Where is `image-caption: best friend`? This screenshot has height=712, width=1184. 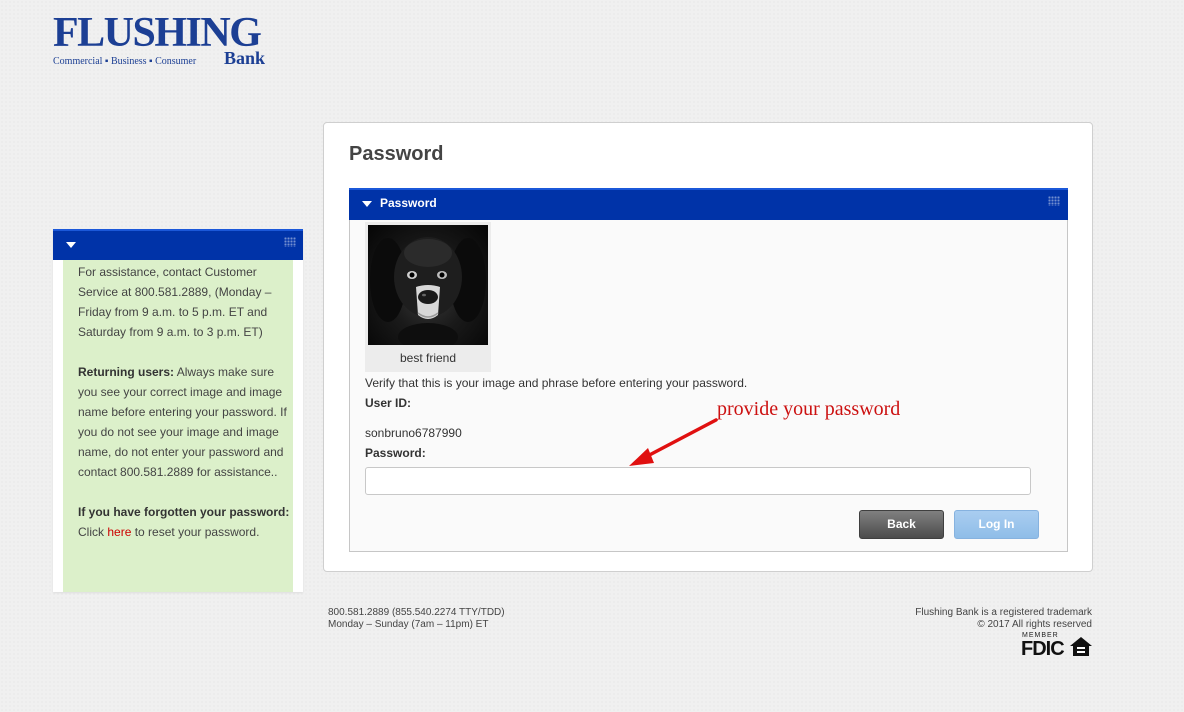
image-caption: best friend is located at coordinates (428, 358).